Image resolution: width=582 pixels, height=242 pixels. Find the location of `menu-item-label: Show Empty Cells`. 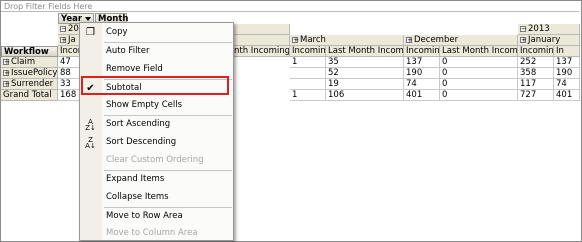

menu-item-label: Show Empty Cells is located at coordinates (144, 105).